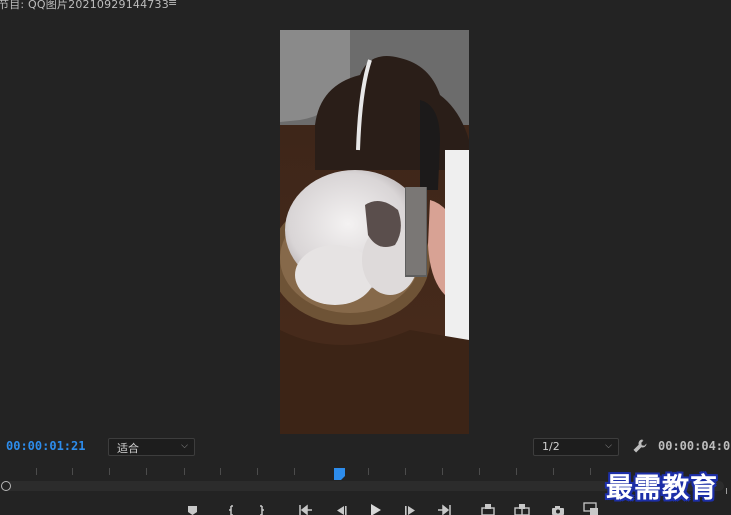 The height and width of the screenshot is (515, 731). I want to click on extract-icon, so click(522, 507).